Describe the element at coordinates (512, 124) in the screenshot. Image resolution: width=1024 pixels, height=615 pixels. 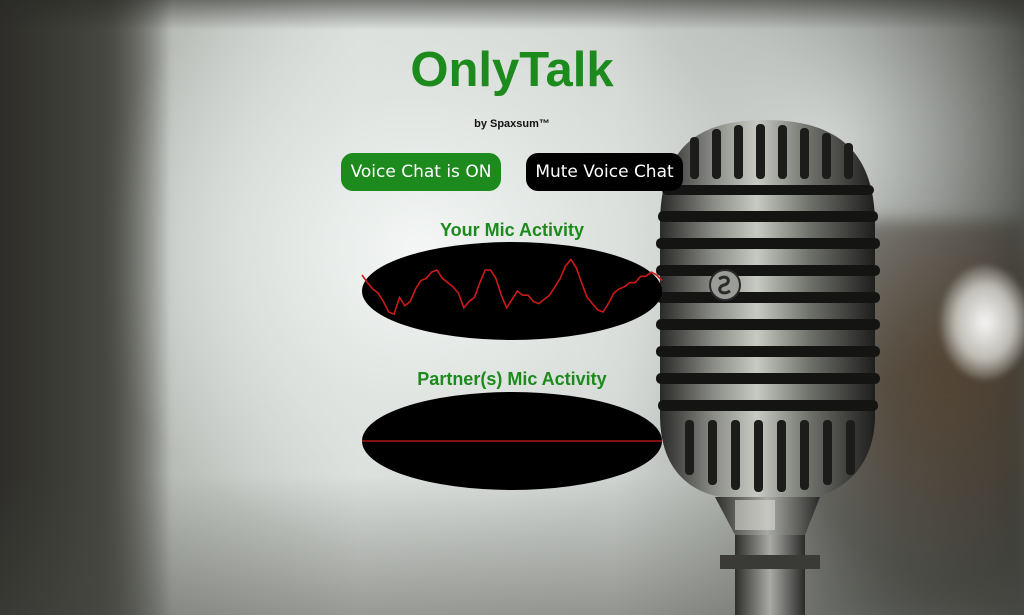
I see `app-byline: by Spaxsum™` at that location.